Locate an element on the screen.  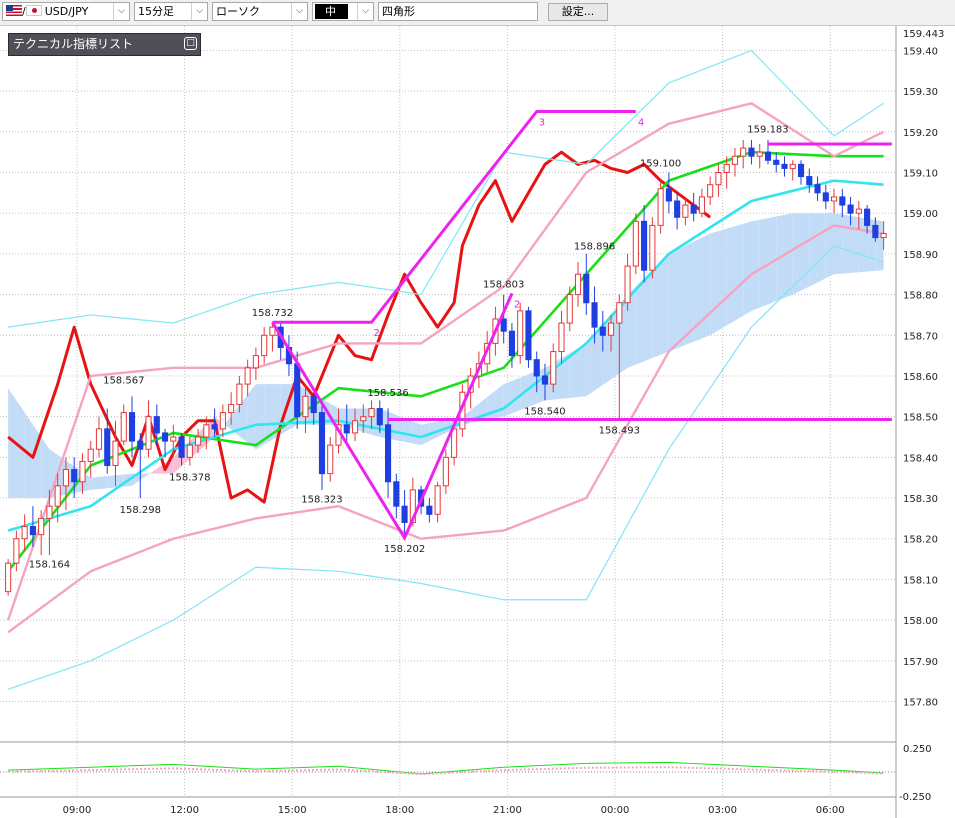
indicator-list-panel: テクニカル指標リスト □ is located at coordinates (104, 44).